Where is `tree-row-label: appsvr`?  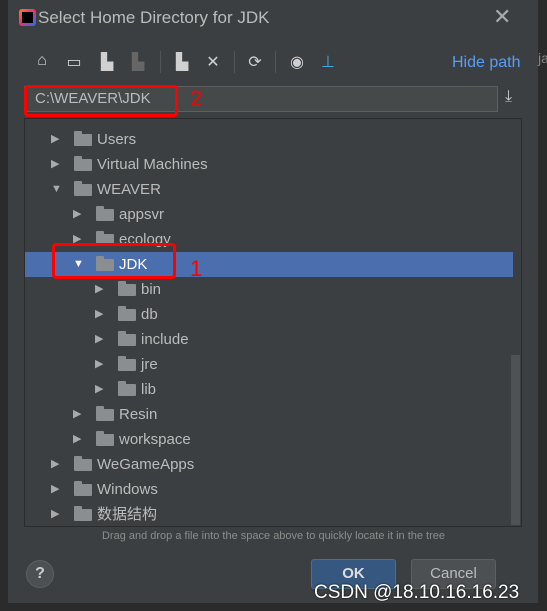 tree-row-label: appsvr is located at coordinates (142, 214).